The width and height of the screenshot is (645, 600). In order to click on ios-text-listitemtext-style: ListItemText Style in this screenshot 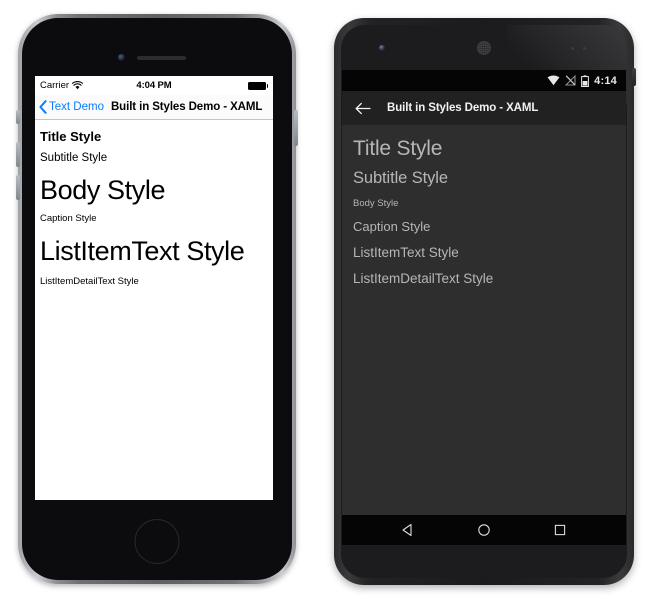, I will do `click(142, 250)`.